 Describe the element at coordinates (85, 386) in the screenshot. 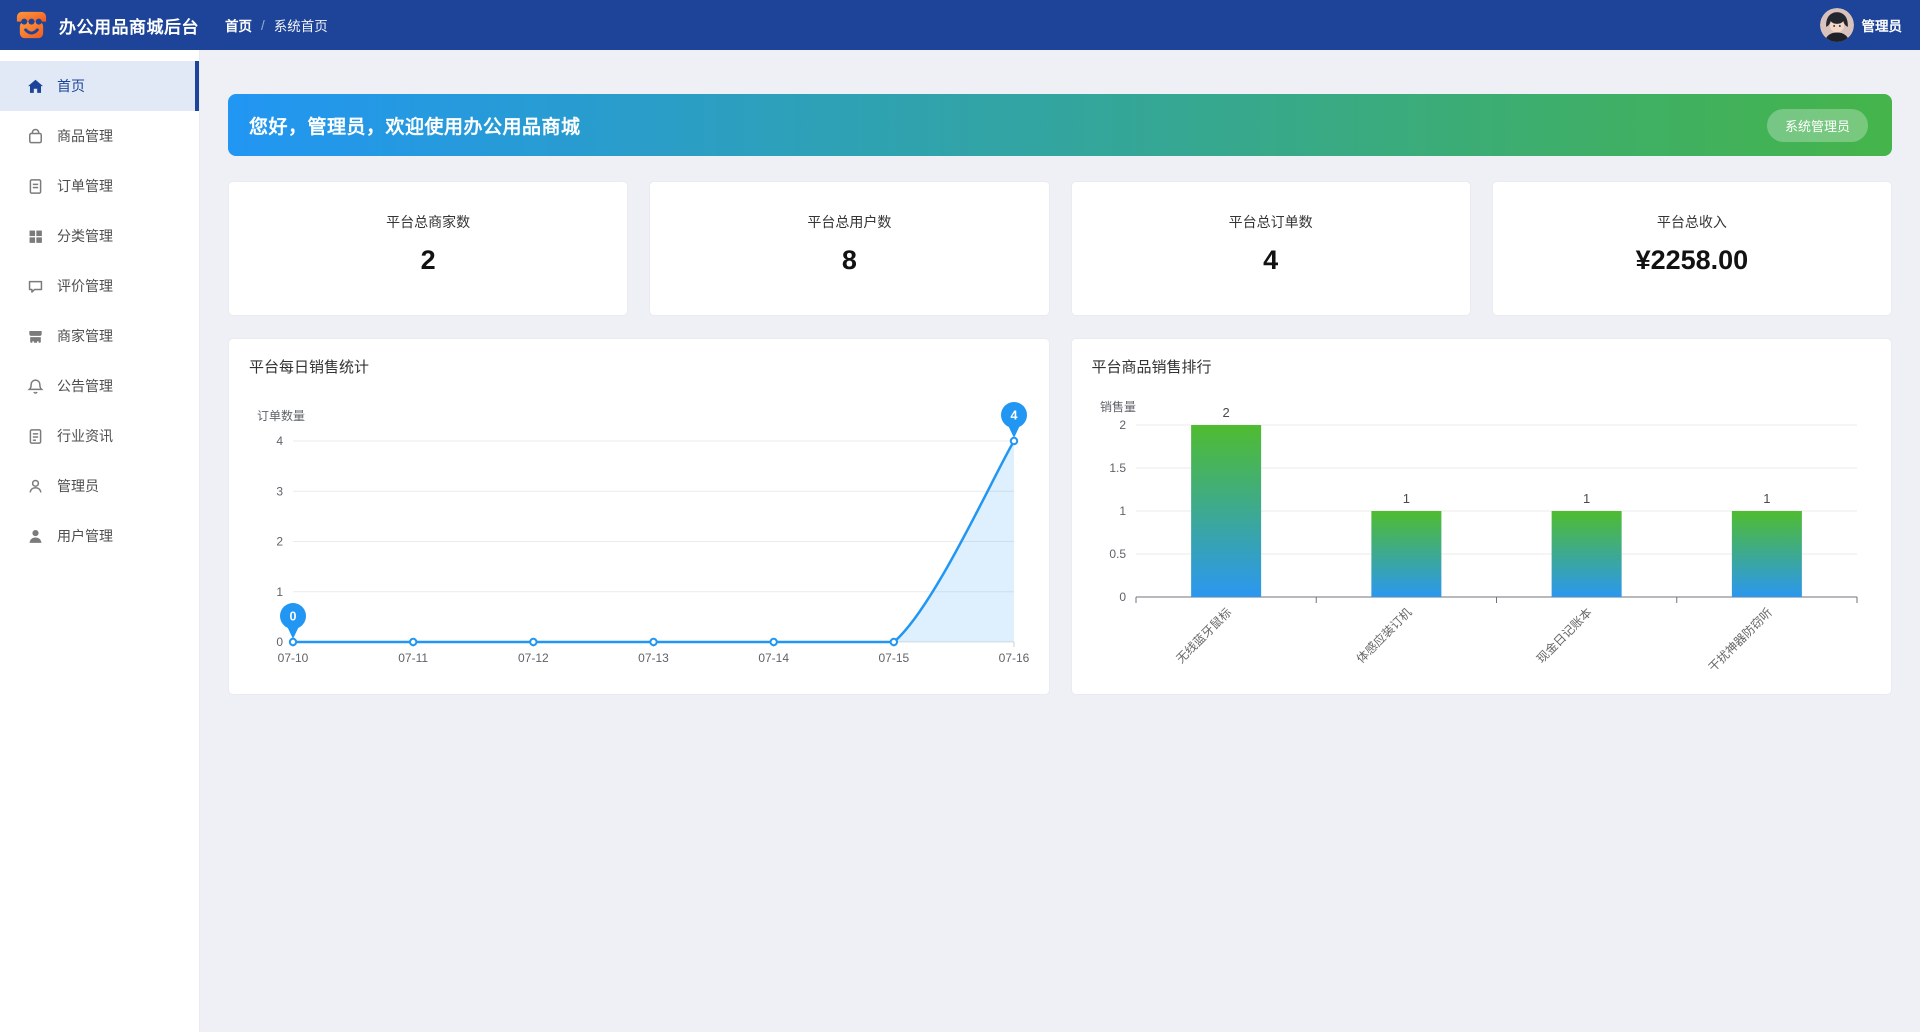

I see `sidebar-item-label: 公告管理` at that location.